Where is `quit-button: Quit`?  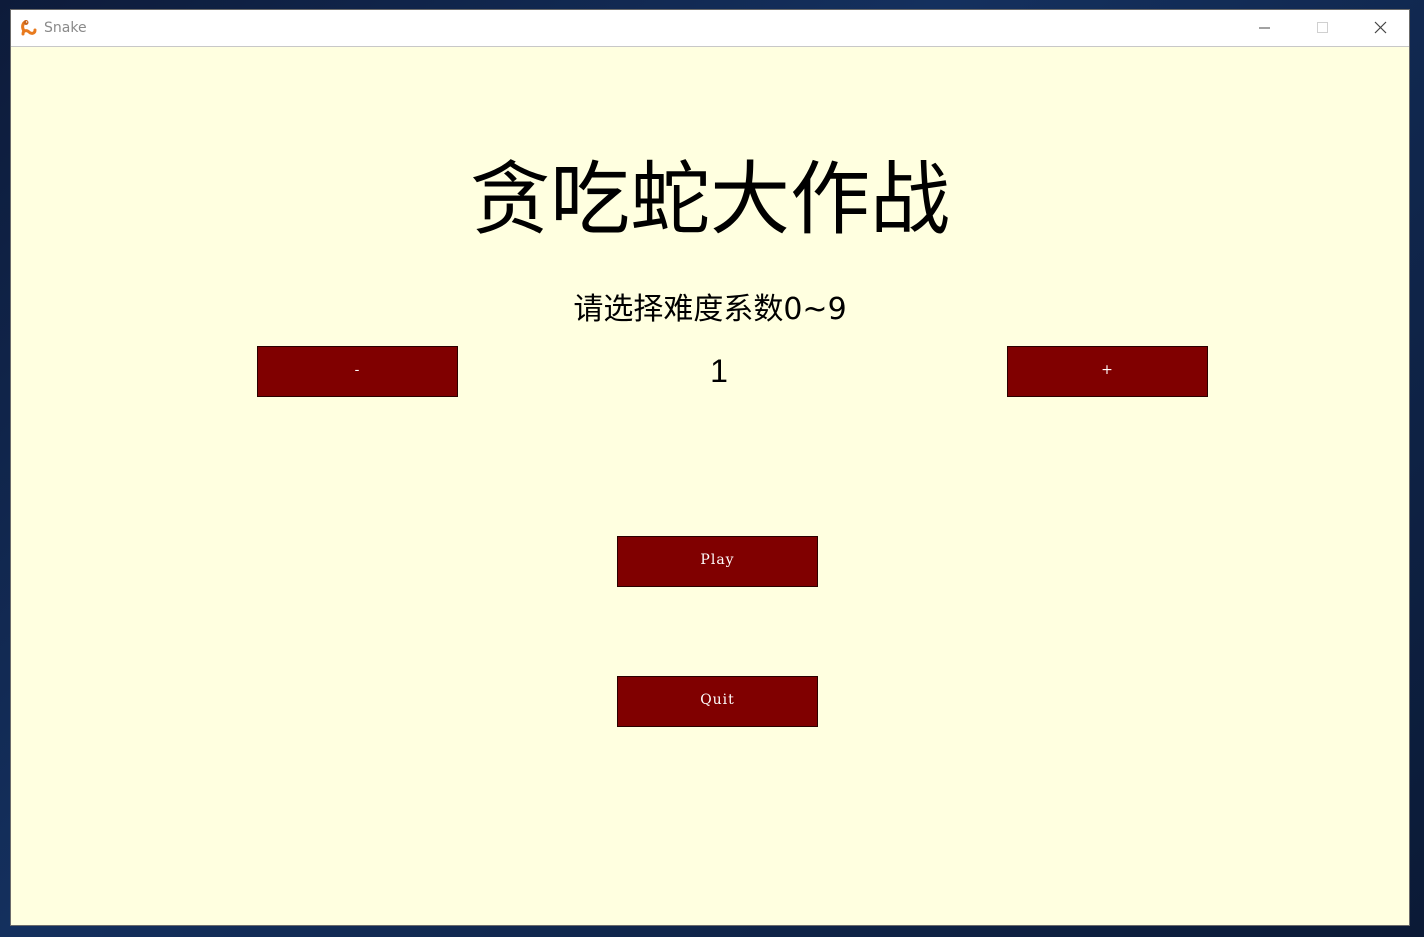
quit-button: Quit is located at coordinates (717, 701).